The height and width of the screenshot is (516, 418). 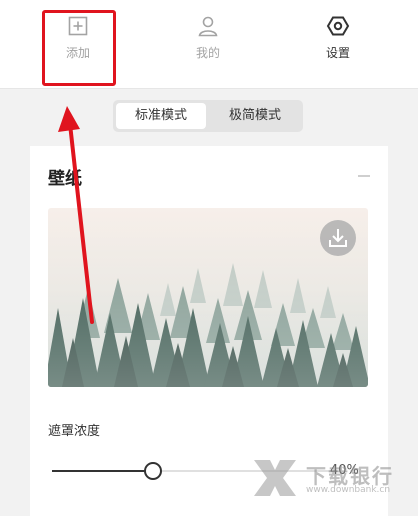 I want to click on mode-switch: 标准模式 极简模式, so click(x=208, y=116).